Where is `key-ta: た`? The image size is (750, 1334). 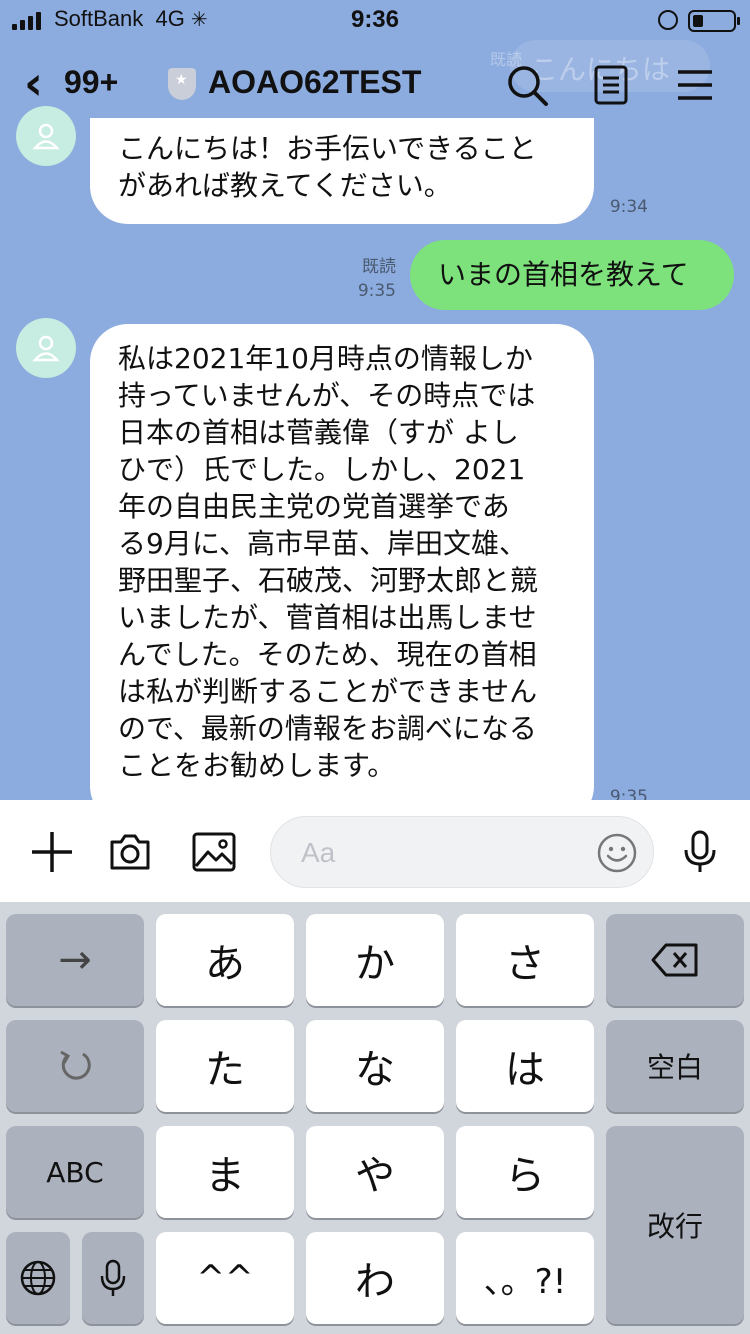
key-ta: た is located at coordinates (225, 1066).